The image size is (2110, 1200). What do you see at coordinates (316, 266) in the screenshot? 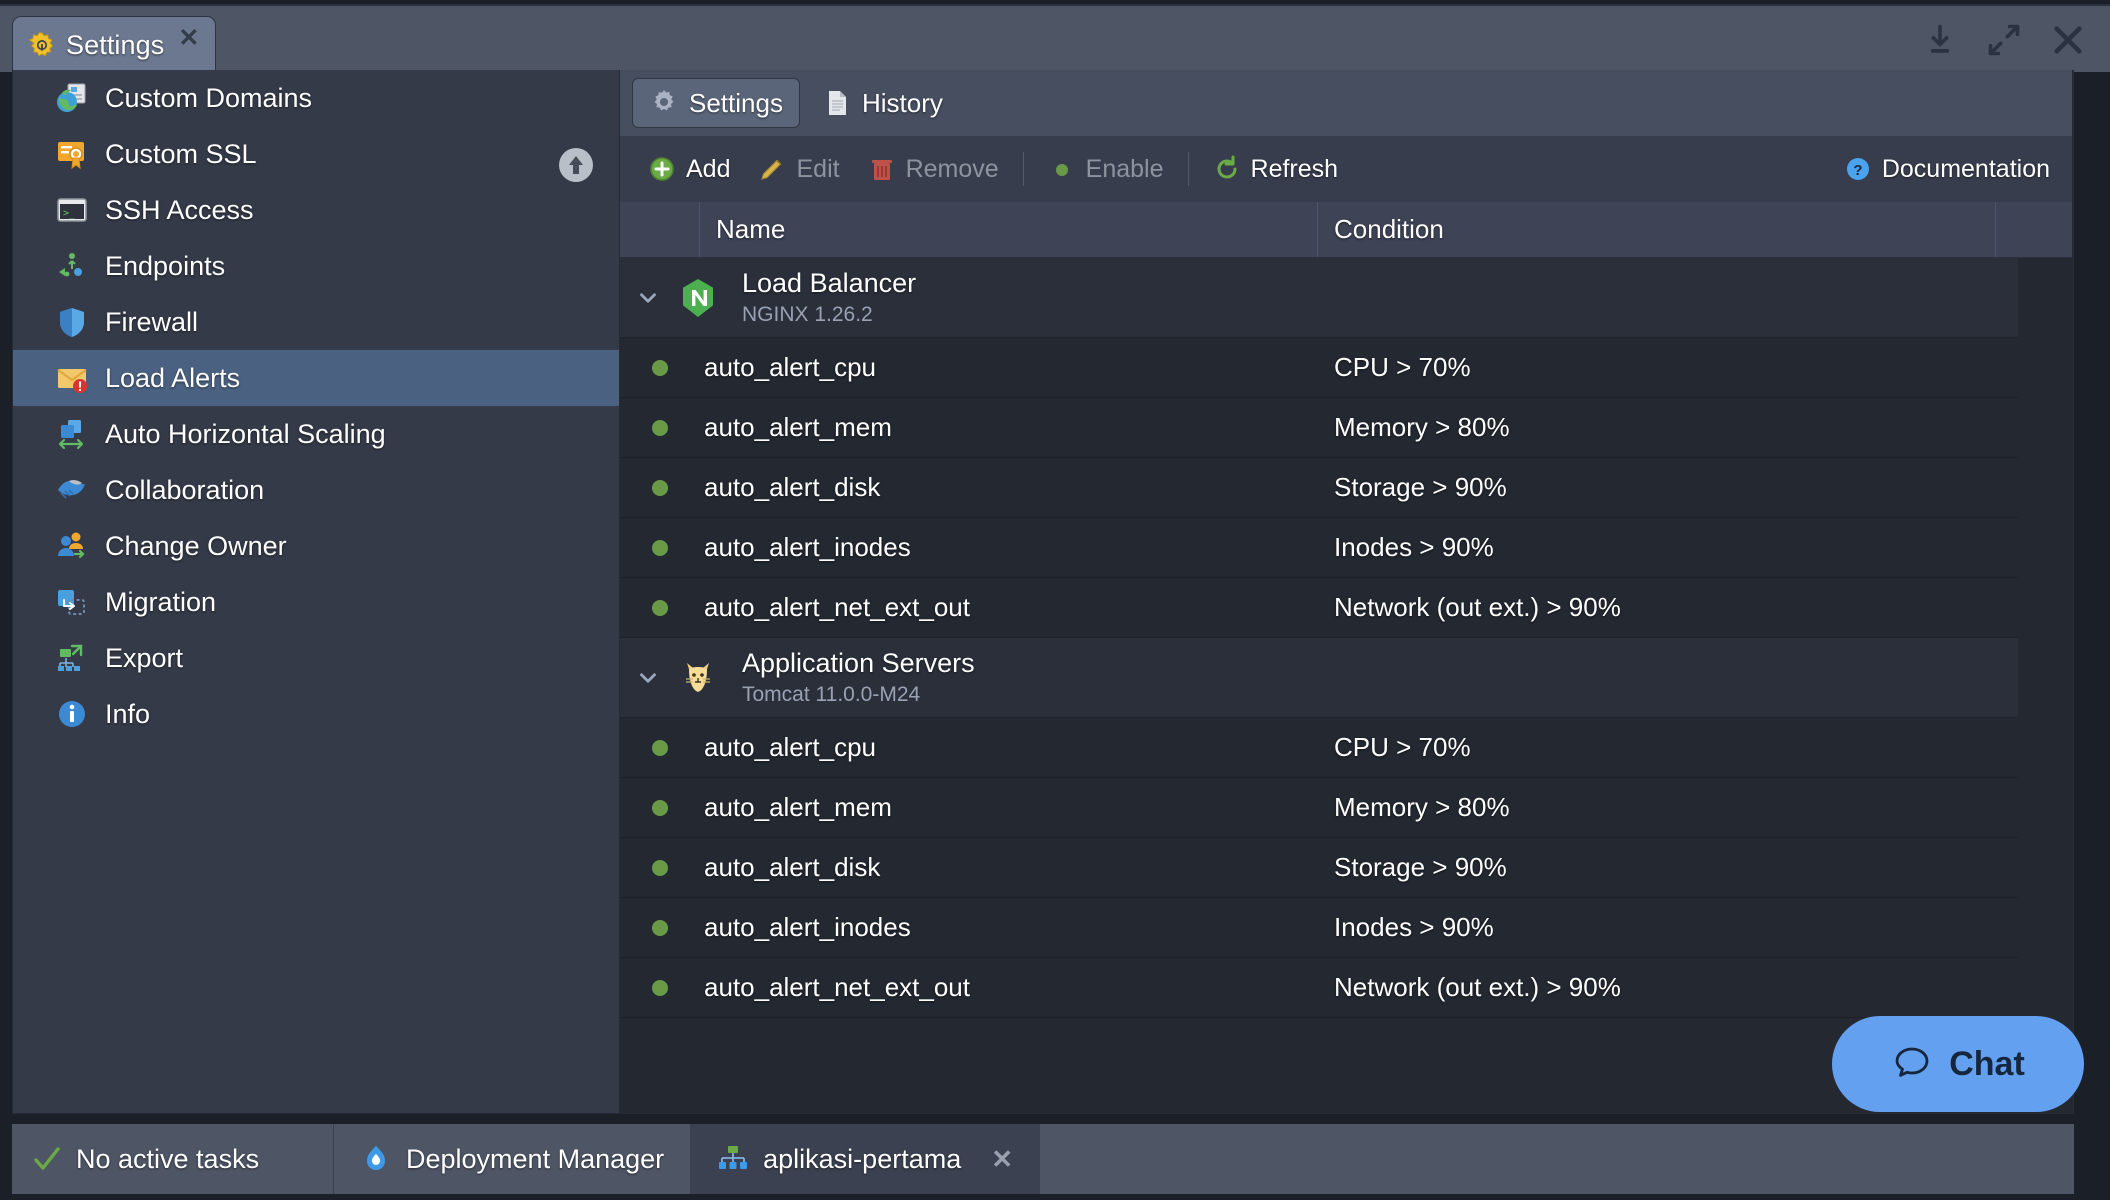
I see `sidebar-item-endpoints: Endpoints` at bounding box center [316, 266].